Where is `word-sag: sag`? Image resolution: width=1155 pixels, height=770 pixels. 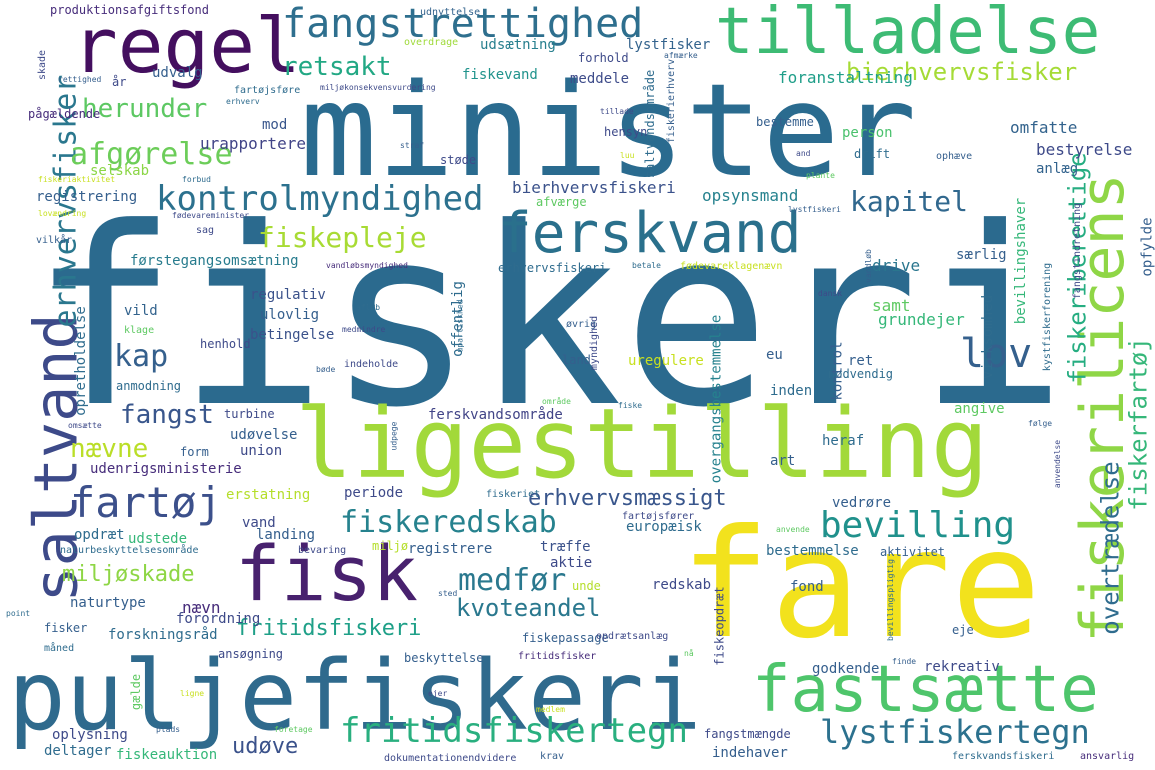 word-sag: sag is located at coordinates (205, 230).